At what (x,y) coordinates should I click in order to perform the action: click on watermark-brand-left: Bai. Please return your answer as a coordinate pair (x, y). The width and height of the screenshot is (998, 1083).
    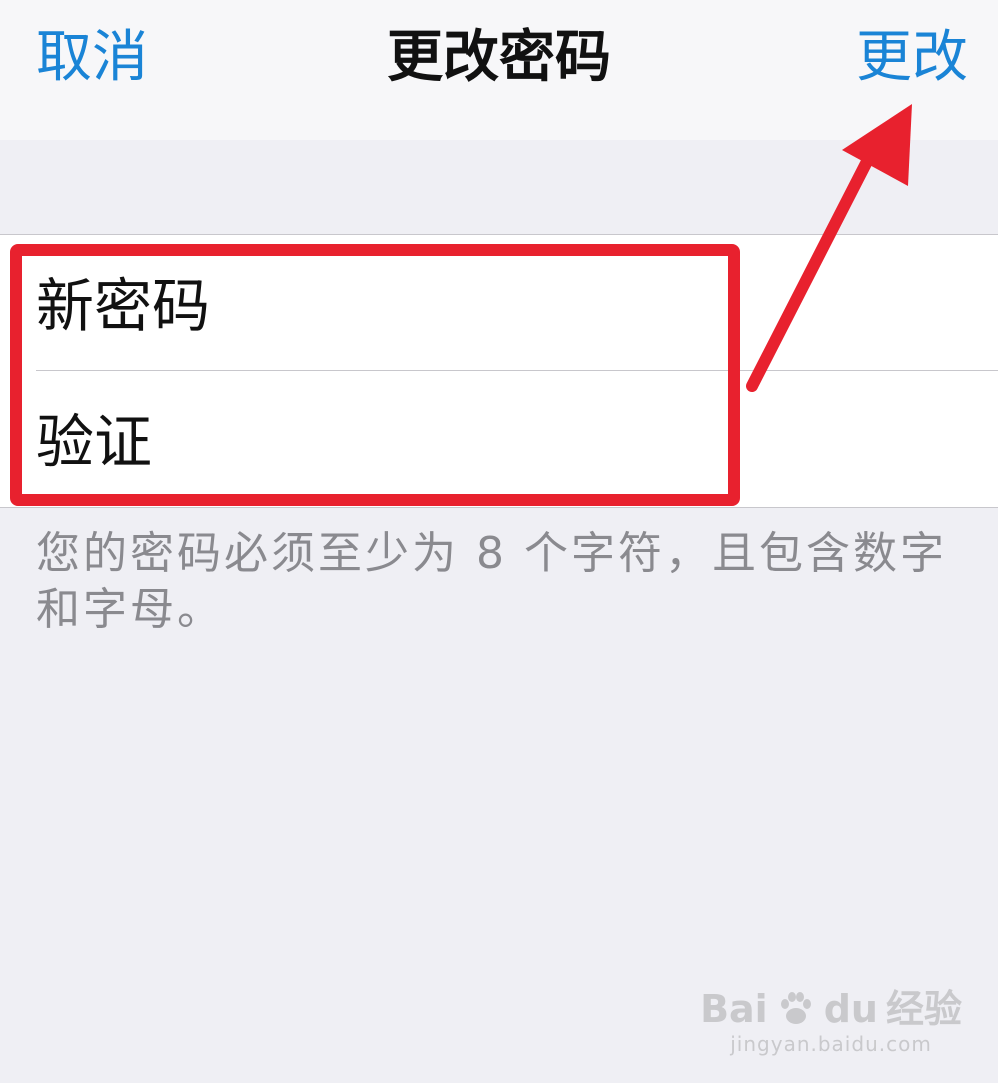
    Looking at the image, I should click on (734, 1009).